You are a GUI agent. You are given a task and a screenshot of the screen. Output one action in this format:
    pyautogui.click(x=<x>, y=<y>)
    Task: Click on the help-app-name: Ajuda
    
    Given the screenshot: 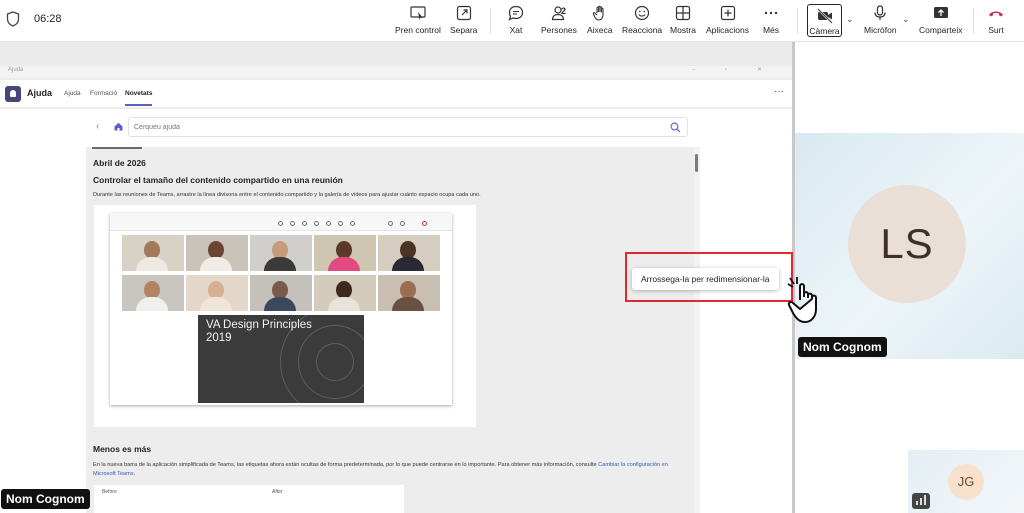 What is the action you would take?
    pyautogui.click(x=40, y=93)
    